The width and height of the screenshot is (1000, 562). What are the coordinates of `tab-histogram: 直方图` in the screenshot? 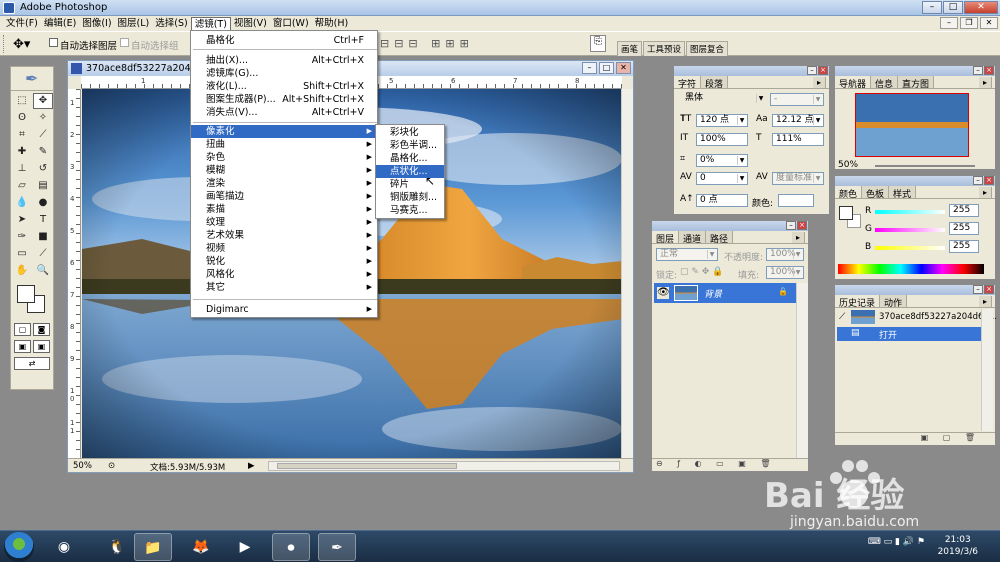 It's located at (916, 83).